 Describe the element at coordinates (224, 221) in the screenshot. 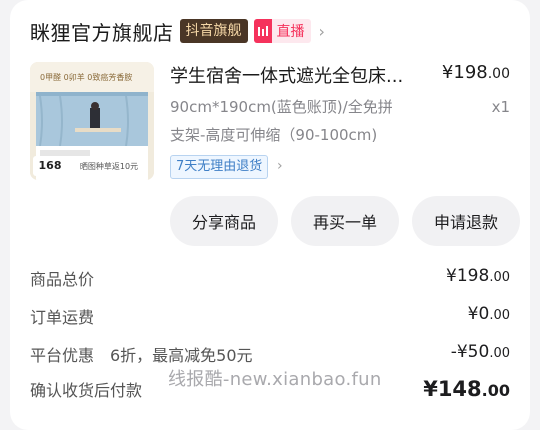

I see `share-product-button: 分享商品` at that location.